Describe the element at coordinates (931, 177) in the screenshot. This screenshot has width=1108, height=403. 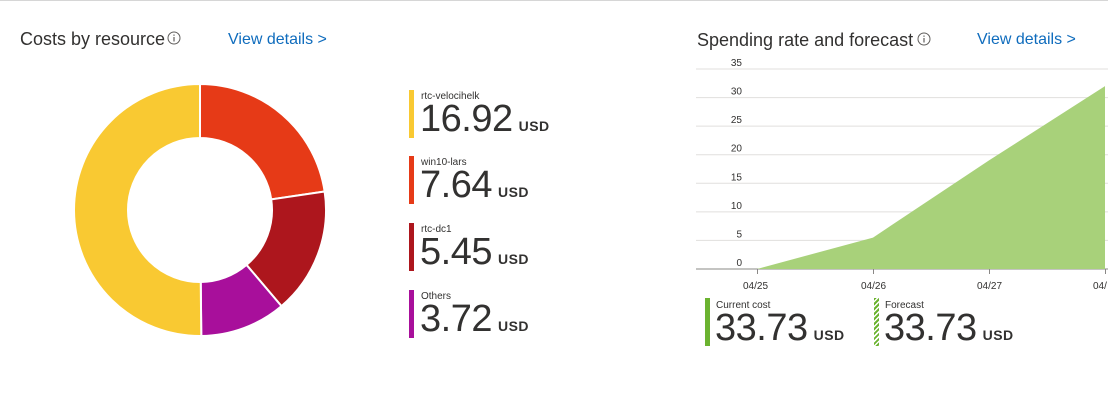
I see `spending-area` at that location.